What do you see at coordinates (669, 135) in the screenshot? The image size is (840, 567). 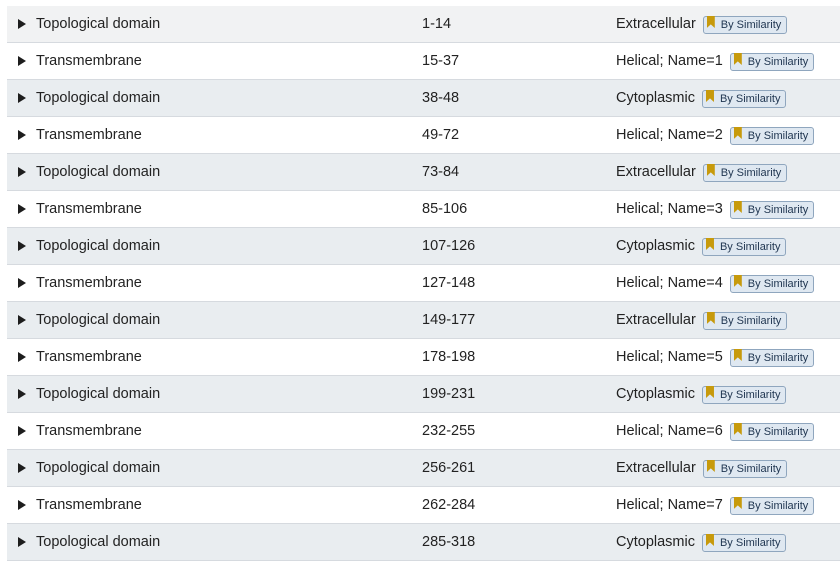 I see `description-text: Helical; Name=2` at bounding box center [669, 135].